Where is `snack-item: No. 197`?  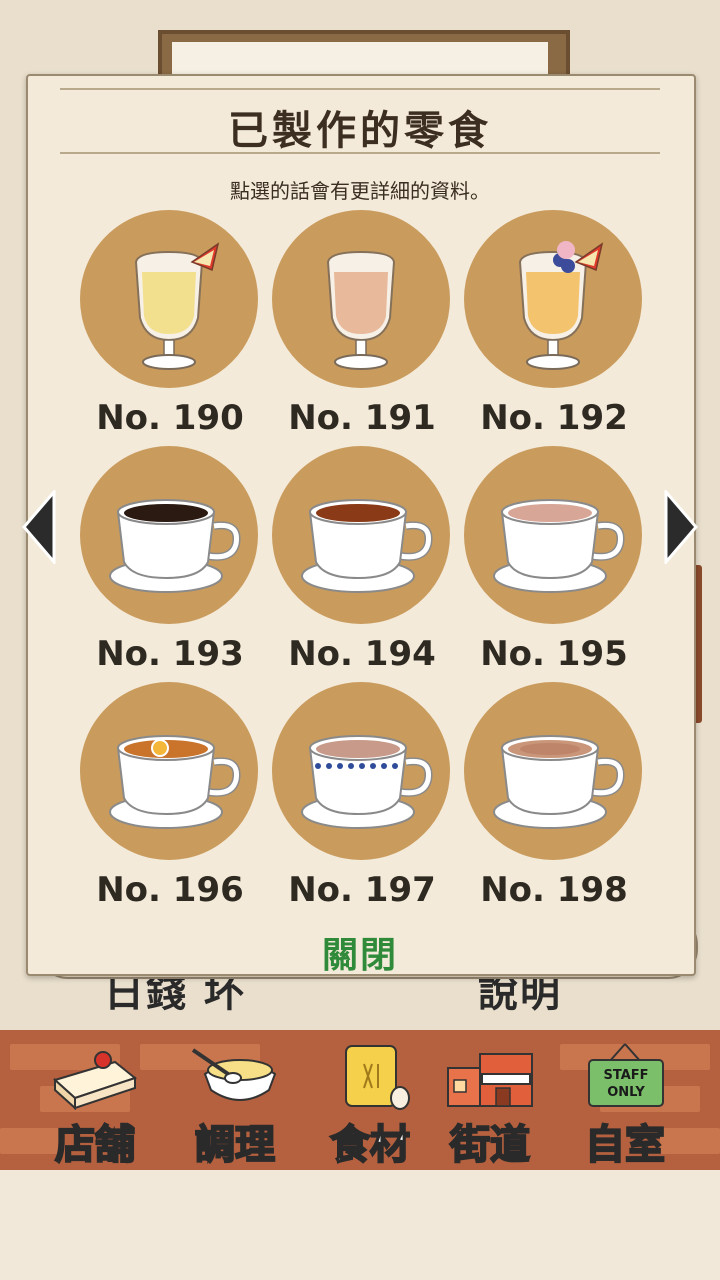
snack-item: No. 197 is located at coordinates (362, 802).